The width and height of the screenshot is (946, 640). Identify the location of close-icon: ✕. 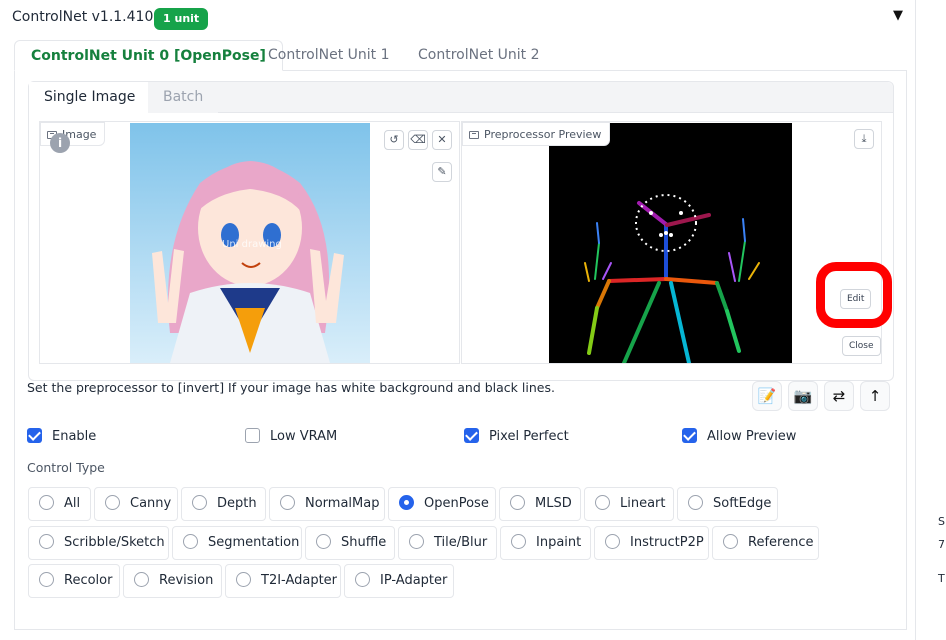
(442, 140).